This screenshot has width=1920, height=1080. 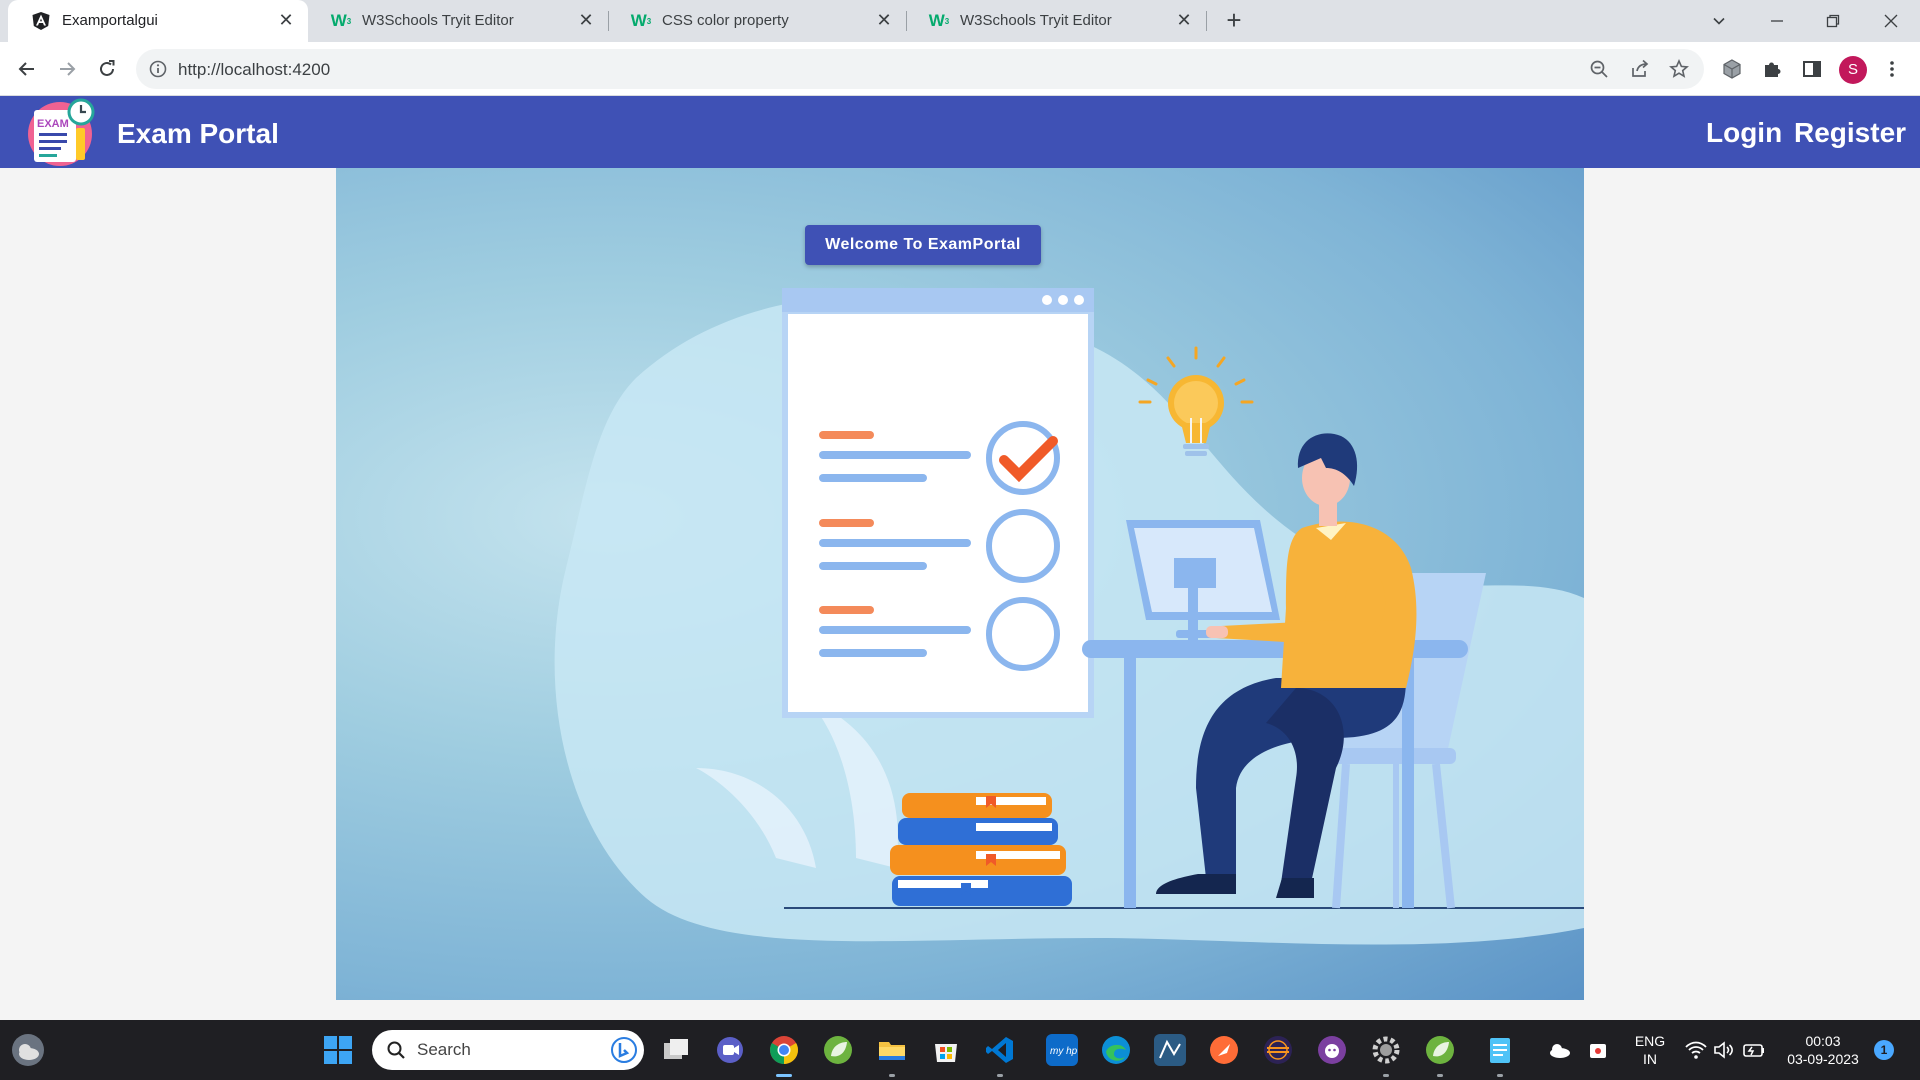 I want to click on login-link: Login, so click(x=1744, y=133).